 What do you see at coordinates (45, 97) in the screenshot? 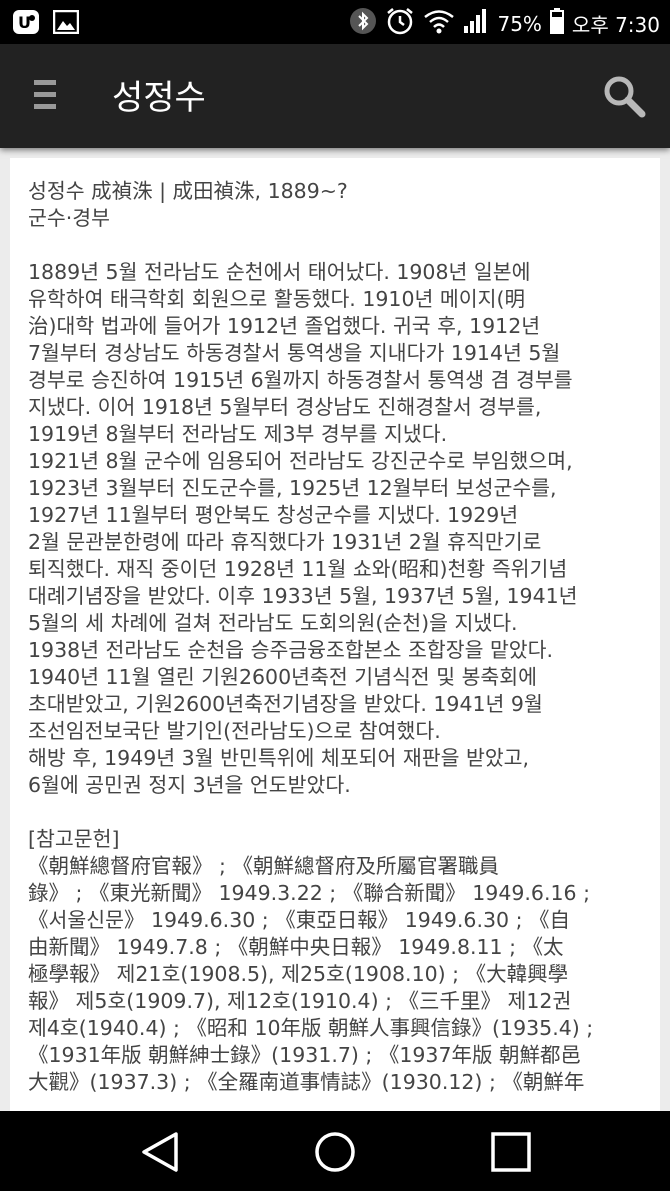
I see `menu-icon` at bounding box center [45, 97].